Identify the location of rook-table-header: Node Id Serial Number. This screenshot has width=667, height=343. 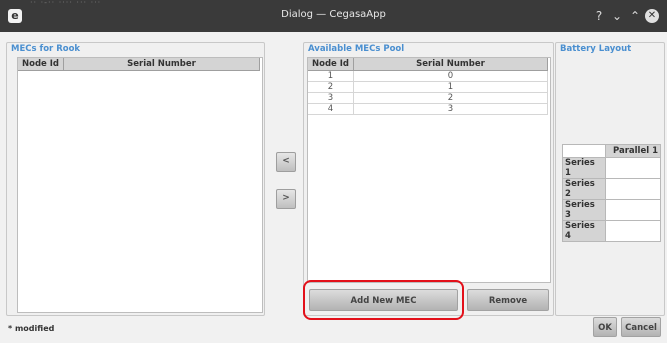
(140, 64).